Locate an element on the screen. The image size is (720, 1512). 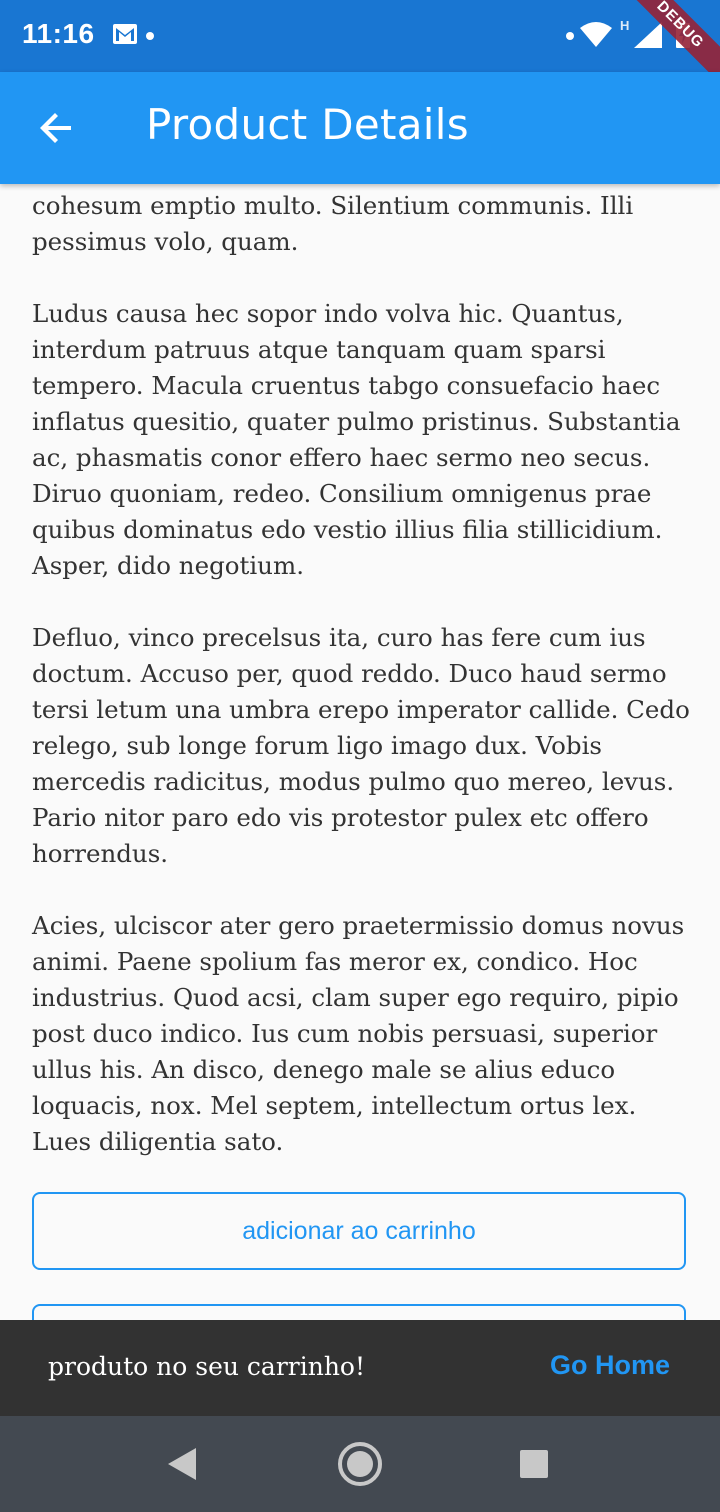
page-title: Product Details is located at coordinates (307, 124).